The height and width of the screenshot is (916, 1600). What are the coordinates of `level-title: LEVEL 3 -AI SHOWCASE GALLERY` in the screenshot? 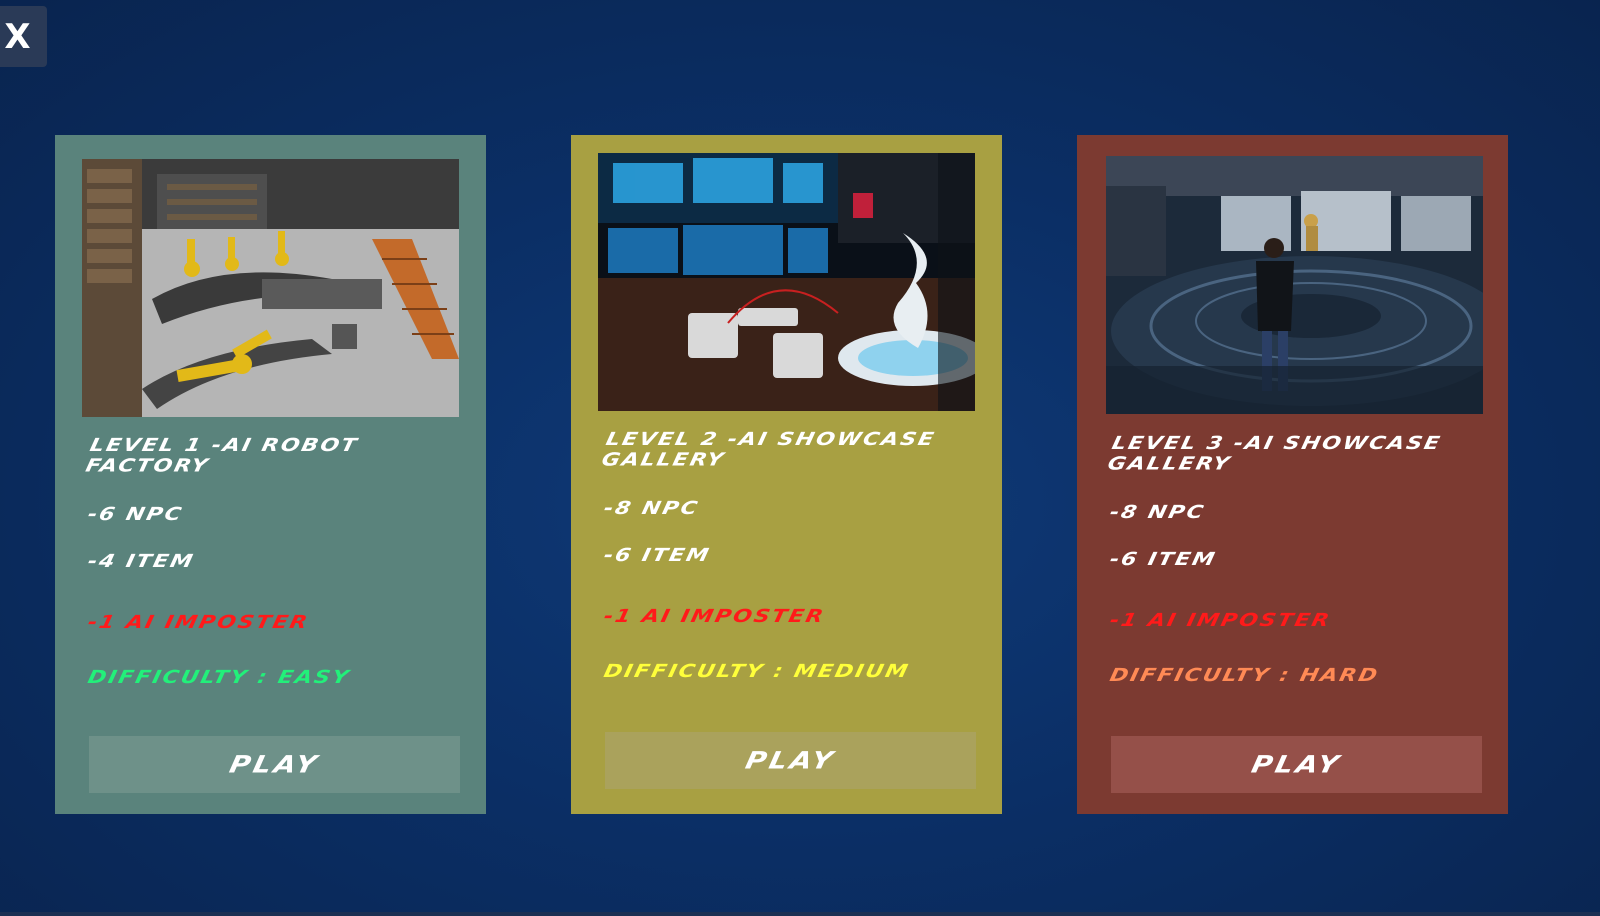 It's located at (1274, 454).